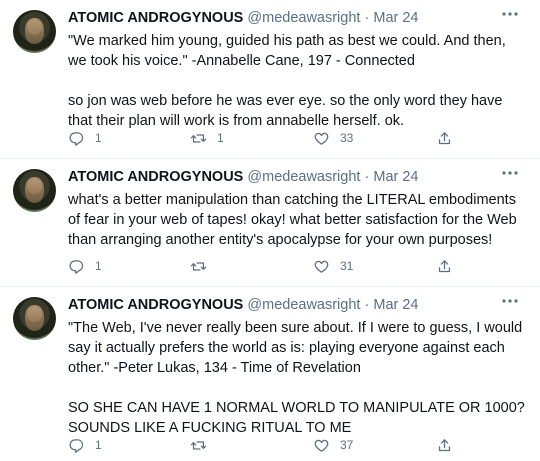  What do you see at coordinates (220, 138) in the screenshot?
I see `retweet-count: 1` at bounding box center [220, 138].